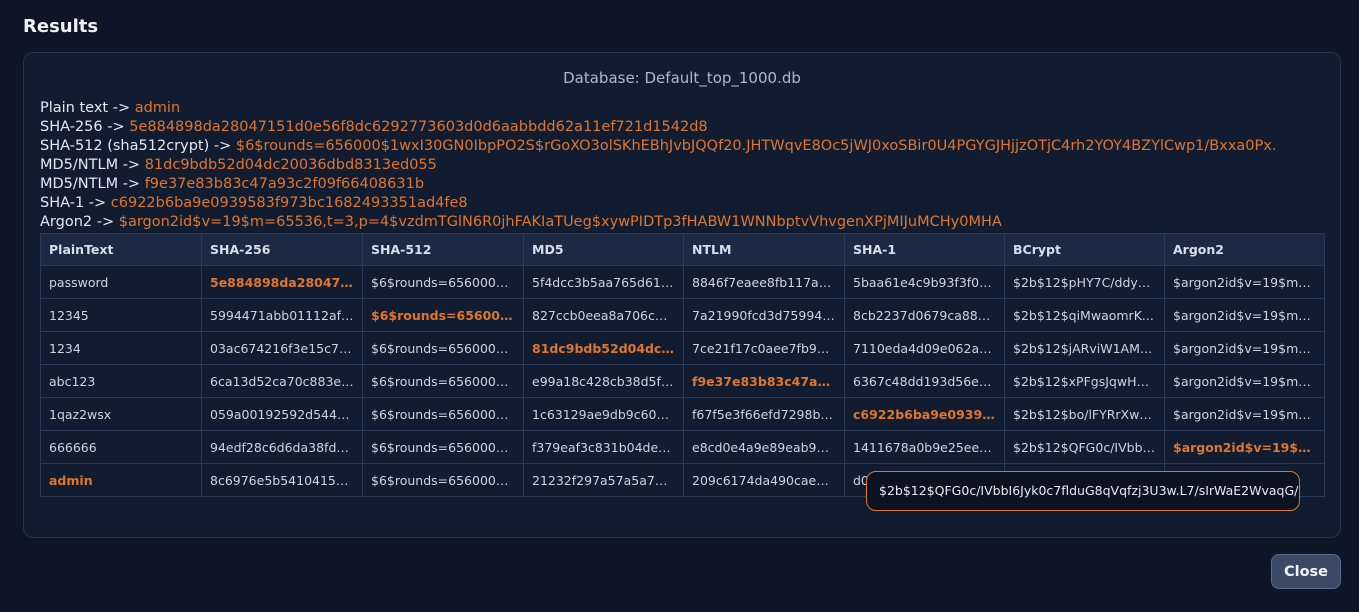  What do you see at coordinates (284, 184) in the screenshot?
I see `hash-line-value: f9e37e83b83c47a93c2f09f66408631b` at bounding box center [284, 184].